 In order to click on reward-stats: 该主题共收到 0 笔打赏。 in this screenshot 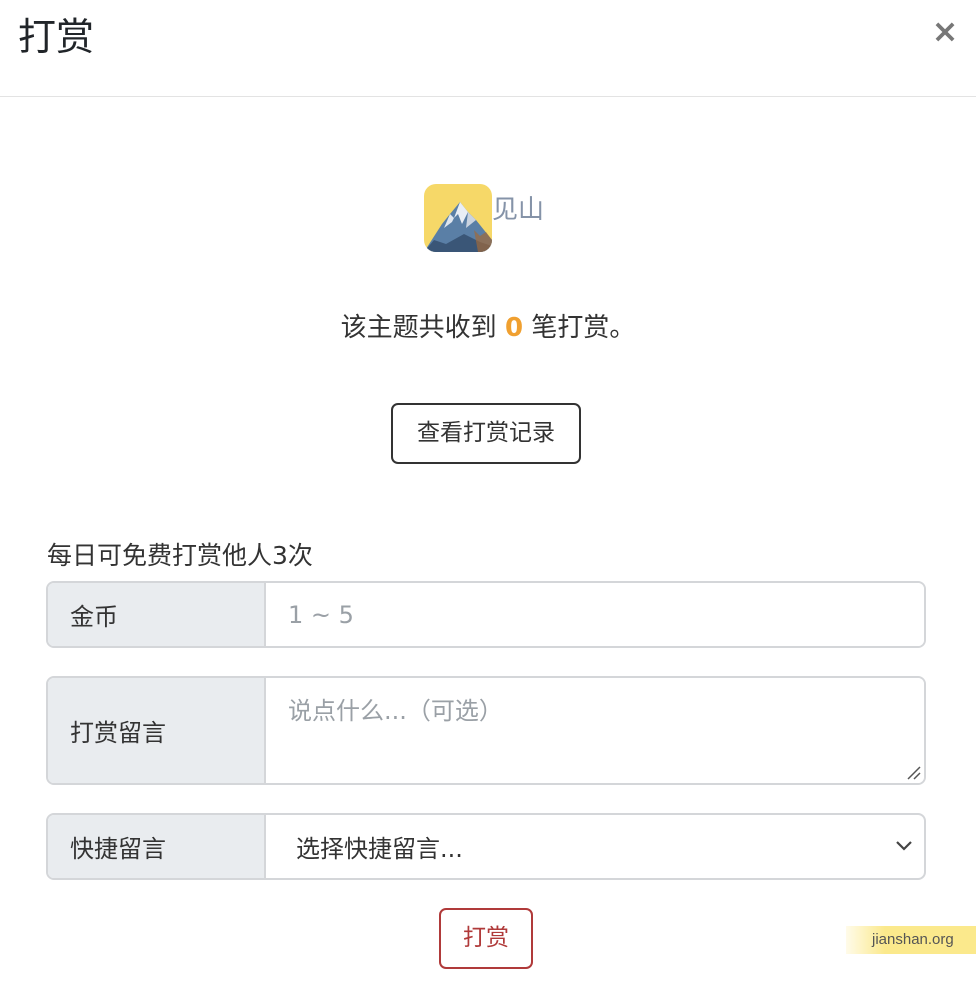, I will do `click(488, 328)`.